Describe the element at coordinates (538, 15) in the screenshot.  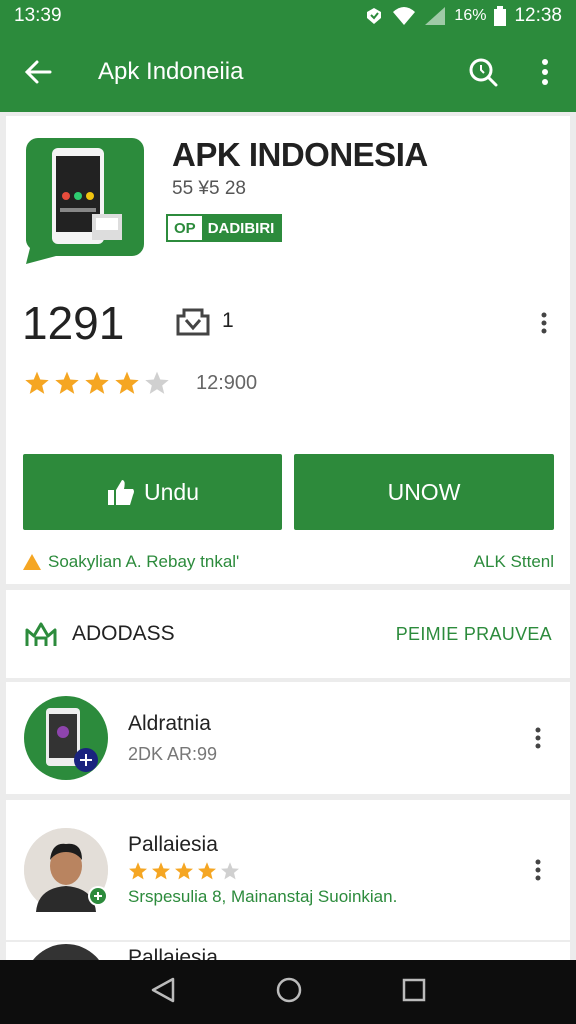
I see `status-time-right: 12:38` at that location.